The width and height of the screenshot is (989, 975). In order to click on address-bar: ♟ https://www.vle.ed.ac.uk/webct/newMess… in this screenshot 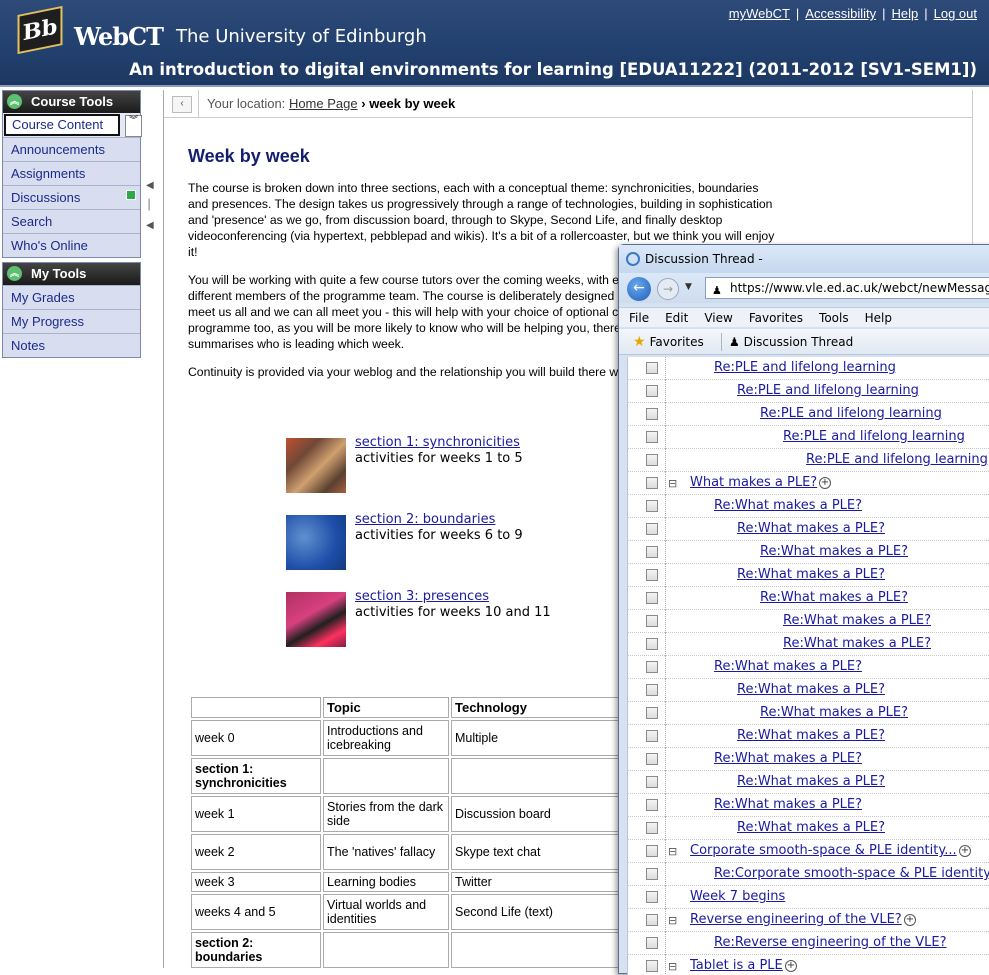, I will do `click(847, 288)`.